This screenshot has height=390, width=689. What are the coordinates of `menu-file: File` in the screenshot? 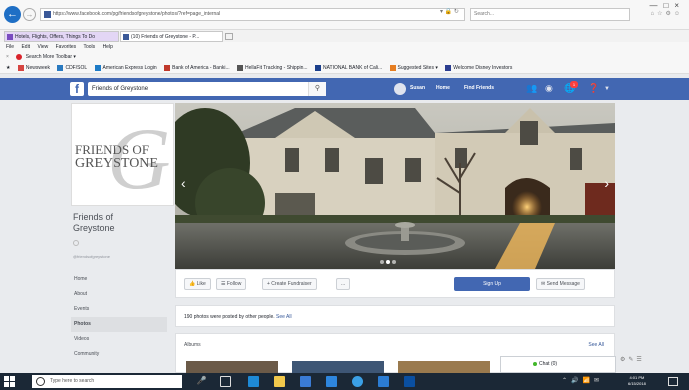 It's located at (10, 47).